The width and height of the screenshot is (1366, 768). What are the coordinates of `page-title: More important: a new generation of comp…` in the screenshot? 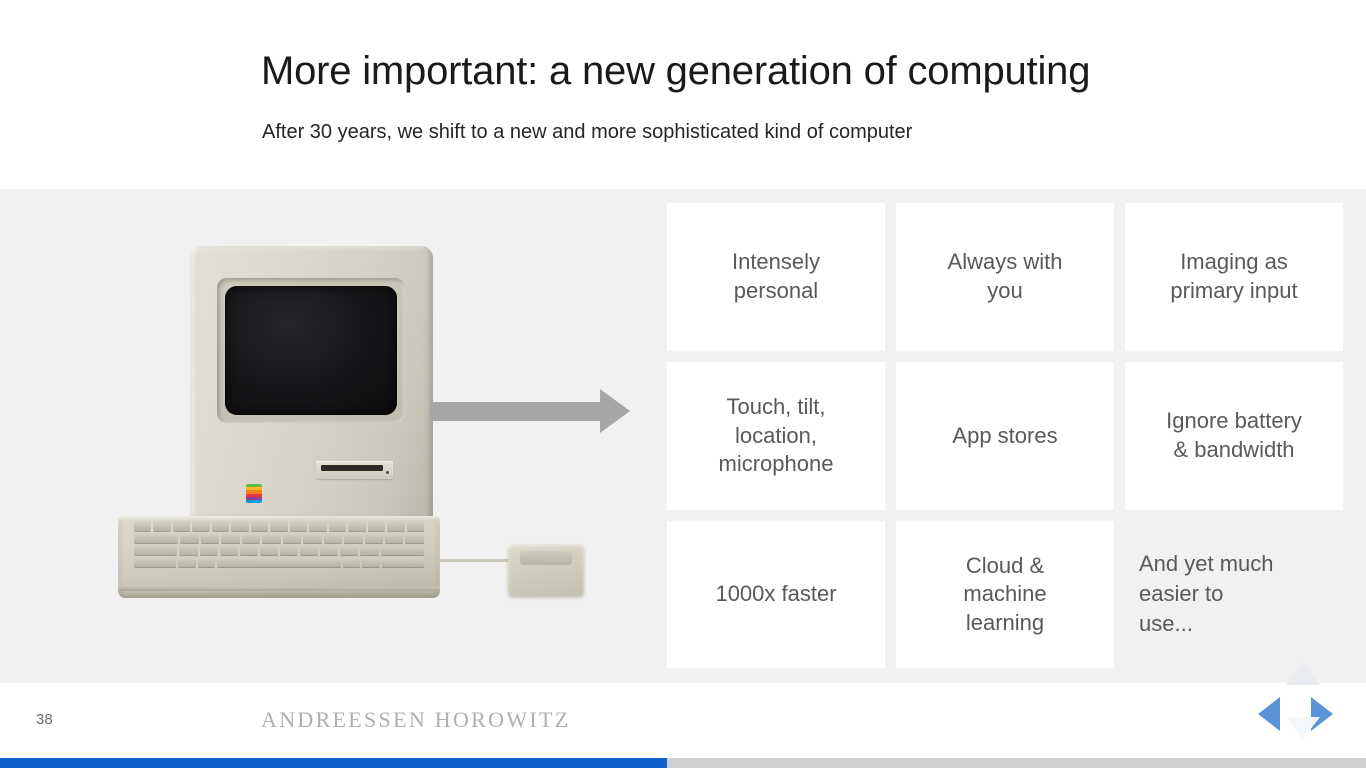 It's located at (676, 71).